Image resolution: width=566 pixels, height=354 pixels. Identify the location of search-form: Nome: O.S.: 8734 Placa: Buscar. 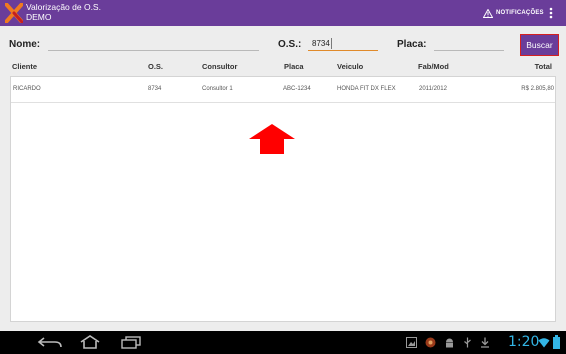
(283, 43).